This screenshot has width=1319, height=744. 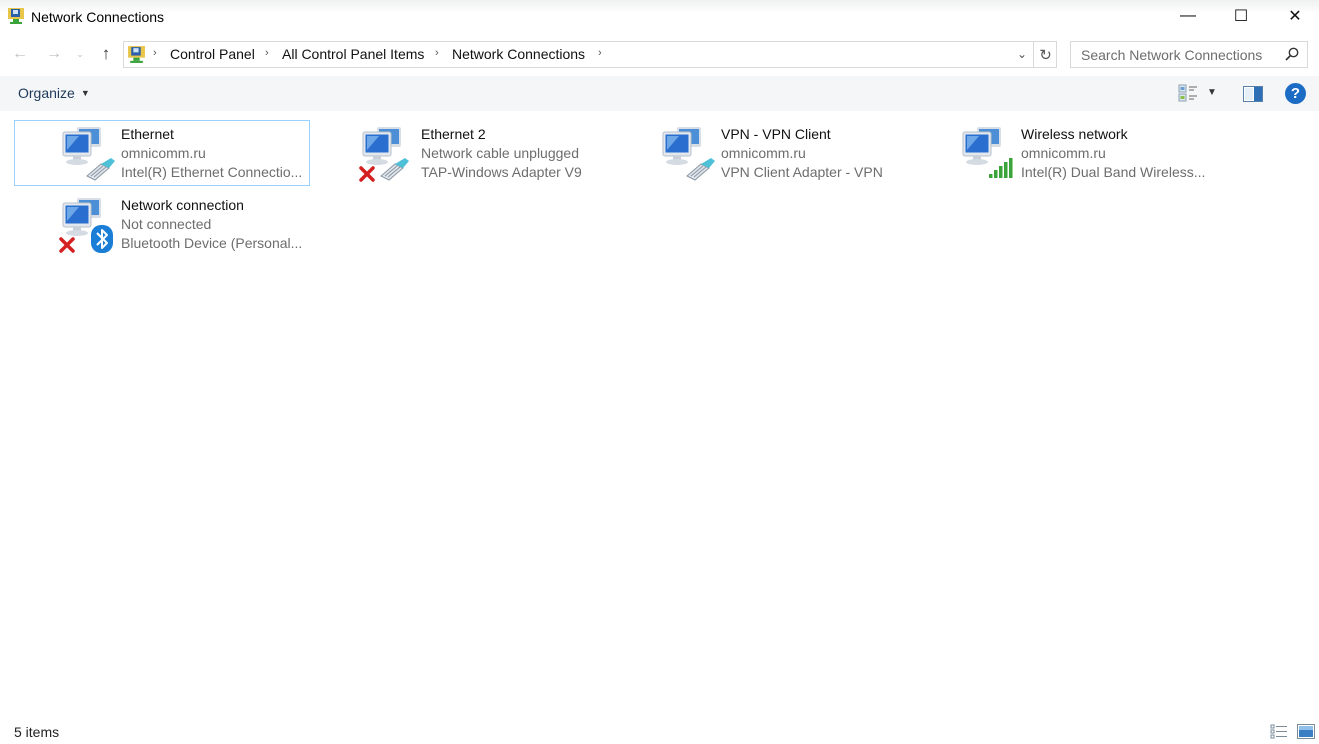 What do you see at coordinates (37, 732) in the screenshot?
I see `item-count: 5 items` at bounding box center [37, 732].